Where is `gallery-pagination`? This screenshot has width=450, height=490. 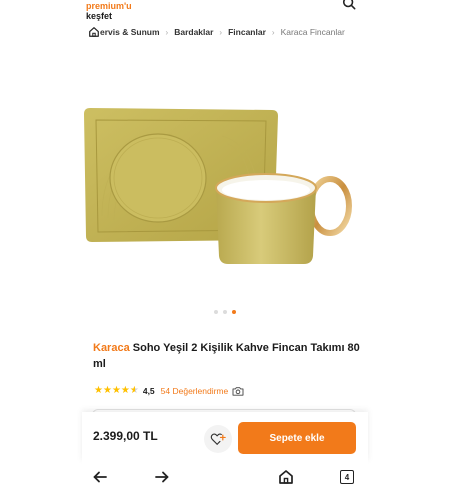
gallery-pagination is located at coordinates (225, 312).